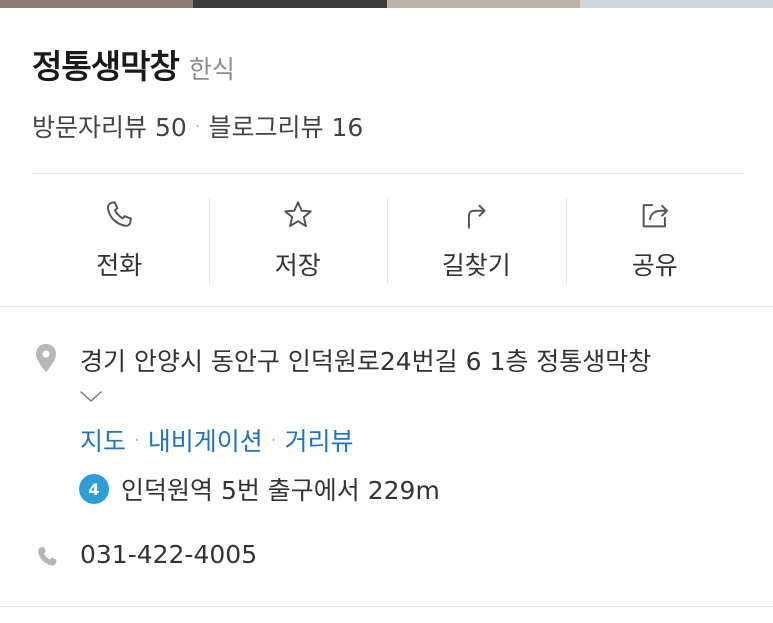 The width and height of the screenshot is (773, 623). What do you see at coordinates (94, 489) in the screenshot?
I see `subway-line-badge: 4` at bounding box center [94, 489].